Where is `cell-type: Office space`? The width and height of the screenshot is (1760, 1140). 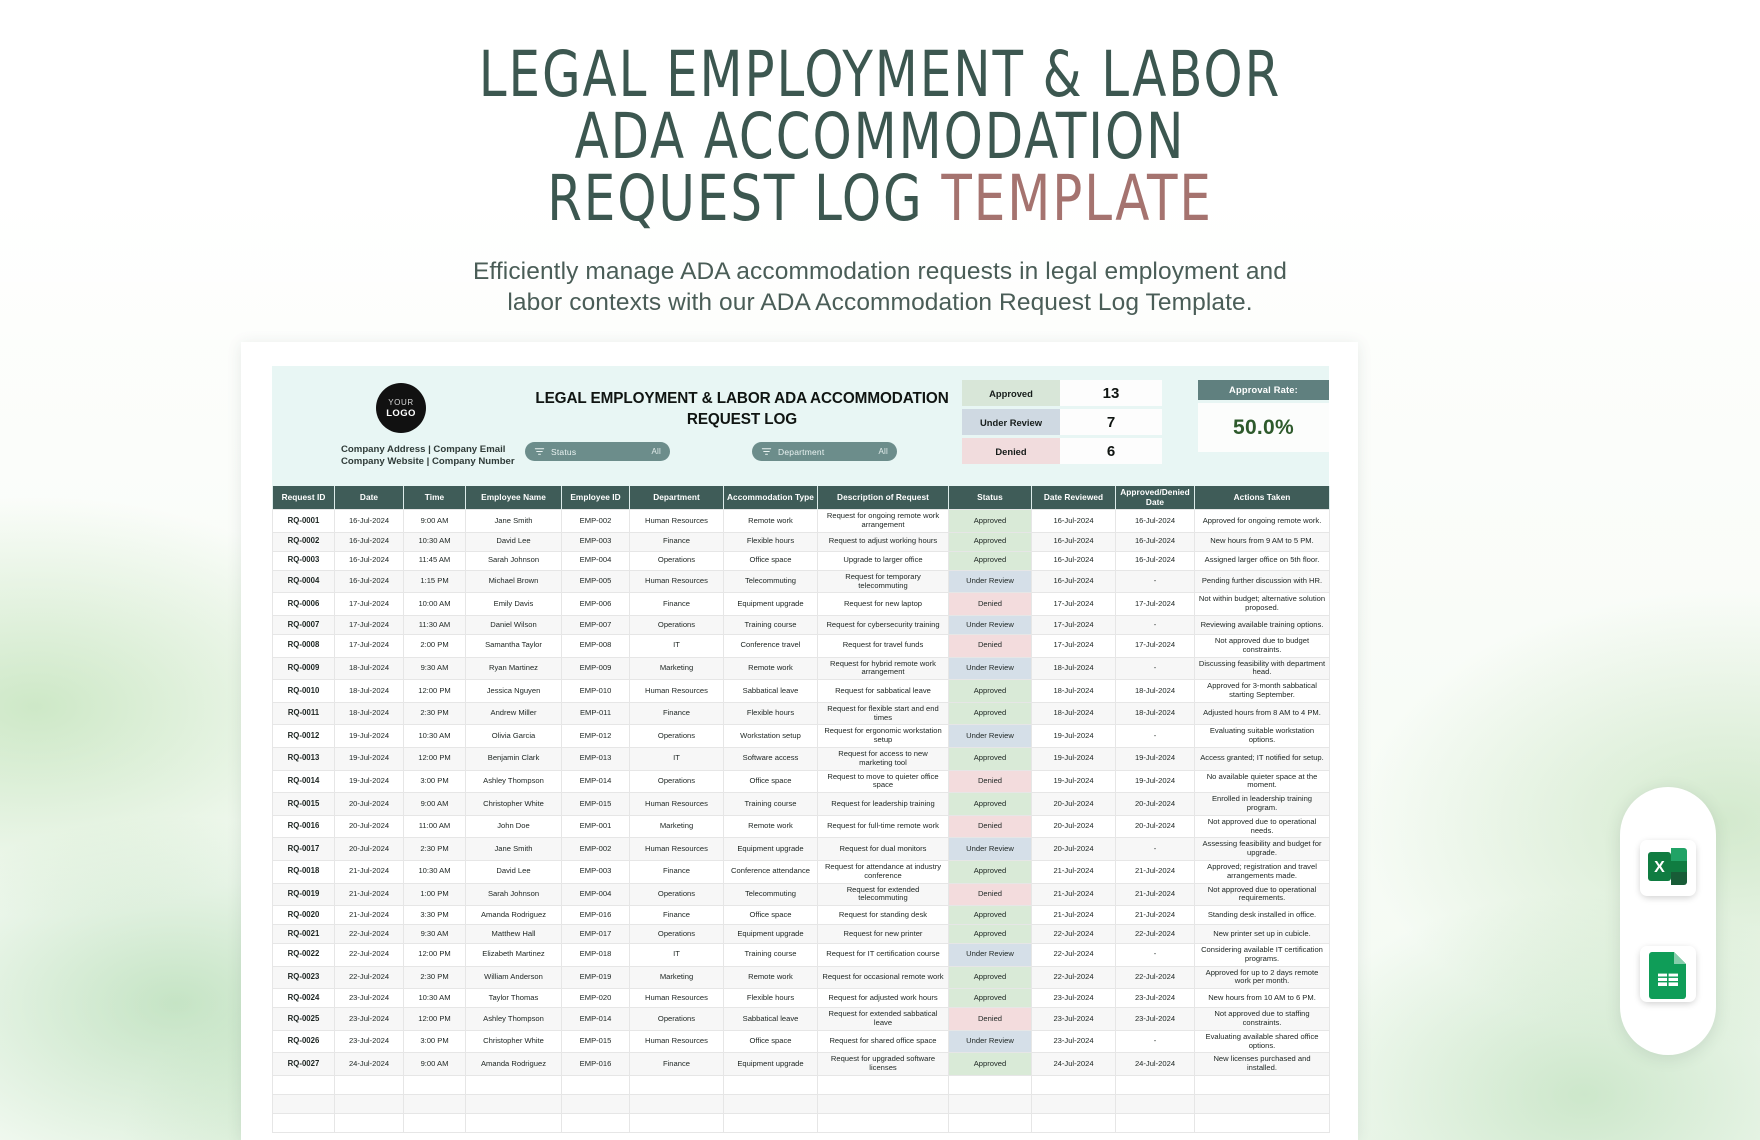
cell-type: Office space is located at coordinates (770, 915).